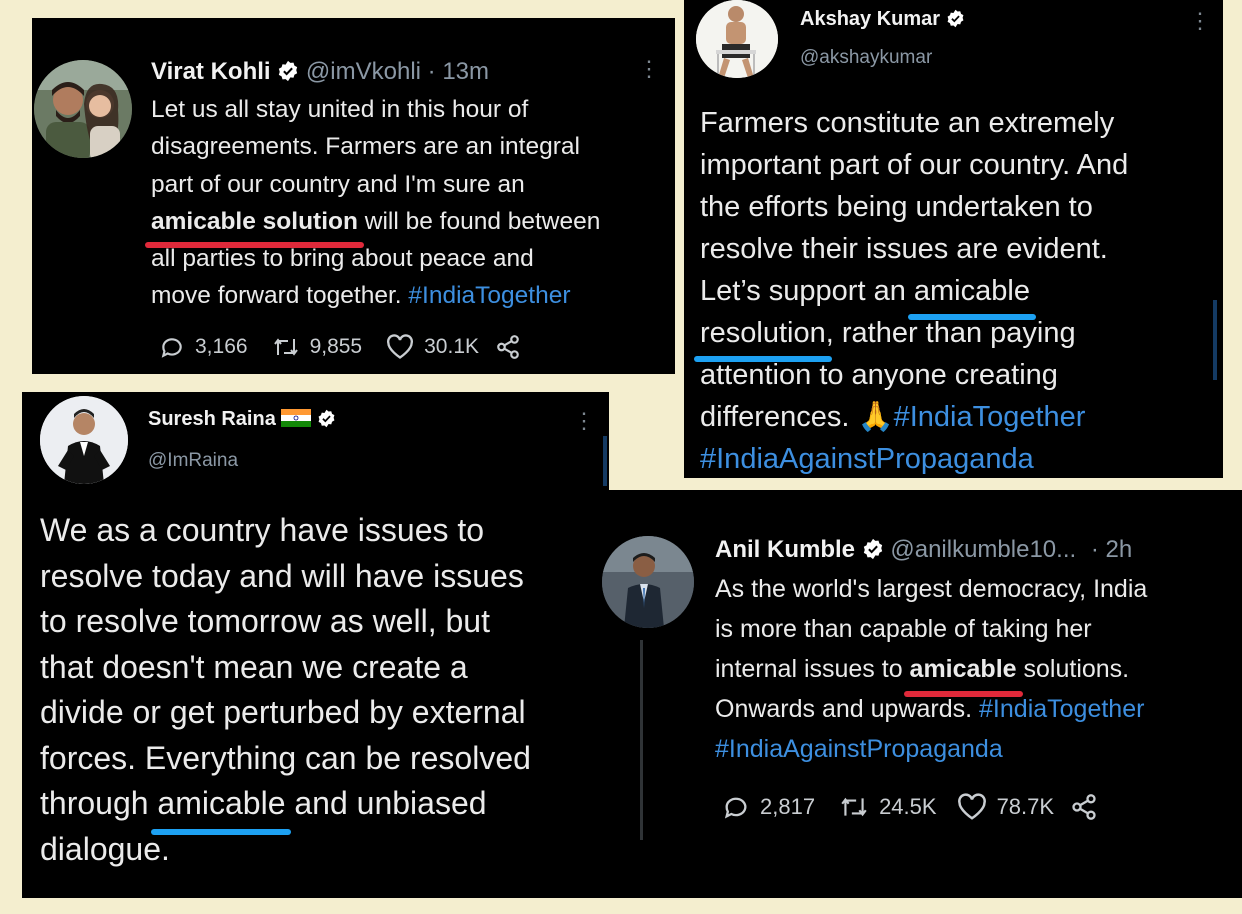 This screenshot has width=1242, height=914. What do you see at coordinates (763, 337) in the screenshot?
I see `highlight-resolution: resolution` at bounding box center [763, 337].